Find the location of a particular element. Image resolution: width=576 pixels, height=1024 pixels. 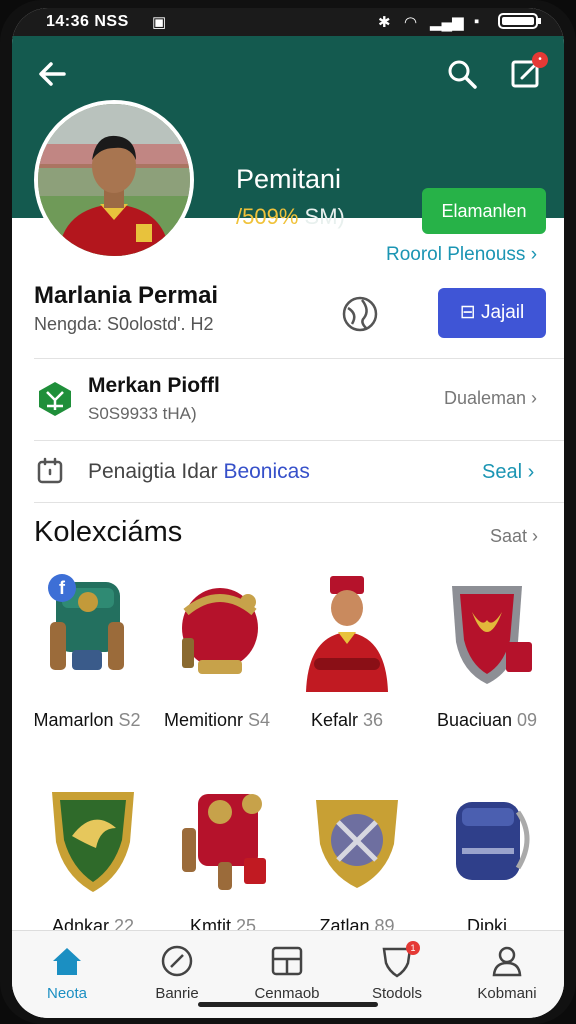

collection-title: Kolexciáms is located at coordinates (108, 532).